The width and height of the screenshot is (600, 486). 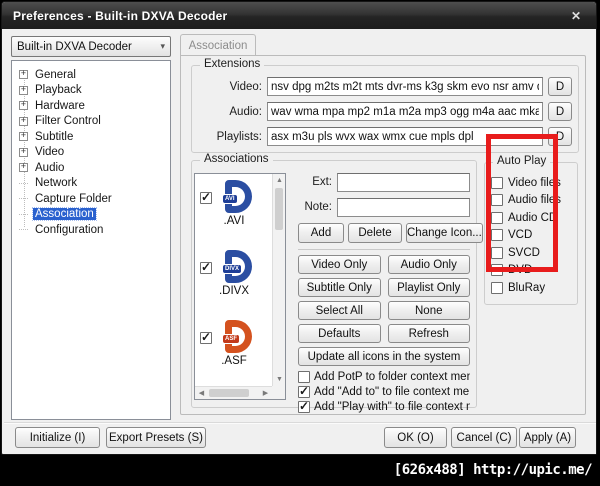 I want to click on note-field-input, so click(x=403, y=207).